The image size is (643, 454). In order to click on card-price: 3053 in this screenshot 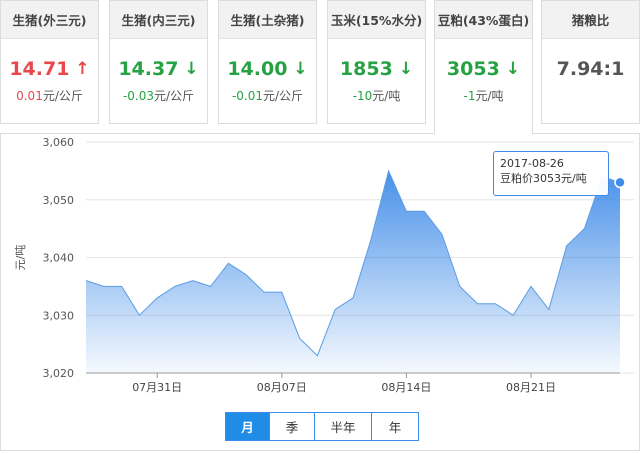, I will do `click(473, 69)`.